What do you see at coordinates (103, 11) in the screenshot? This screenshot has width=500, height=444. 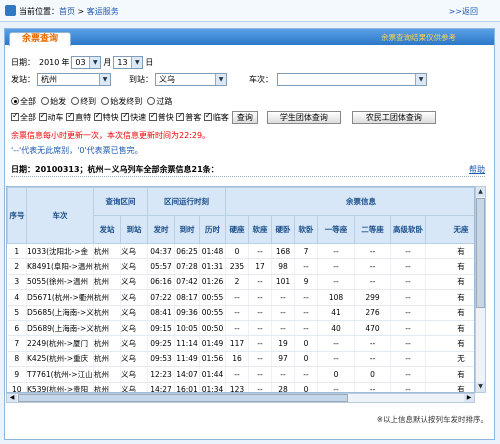 I see `breadcrumb-section-link: 客运服务` at bounding box center [103, 11].